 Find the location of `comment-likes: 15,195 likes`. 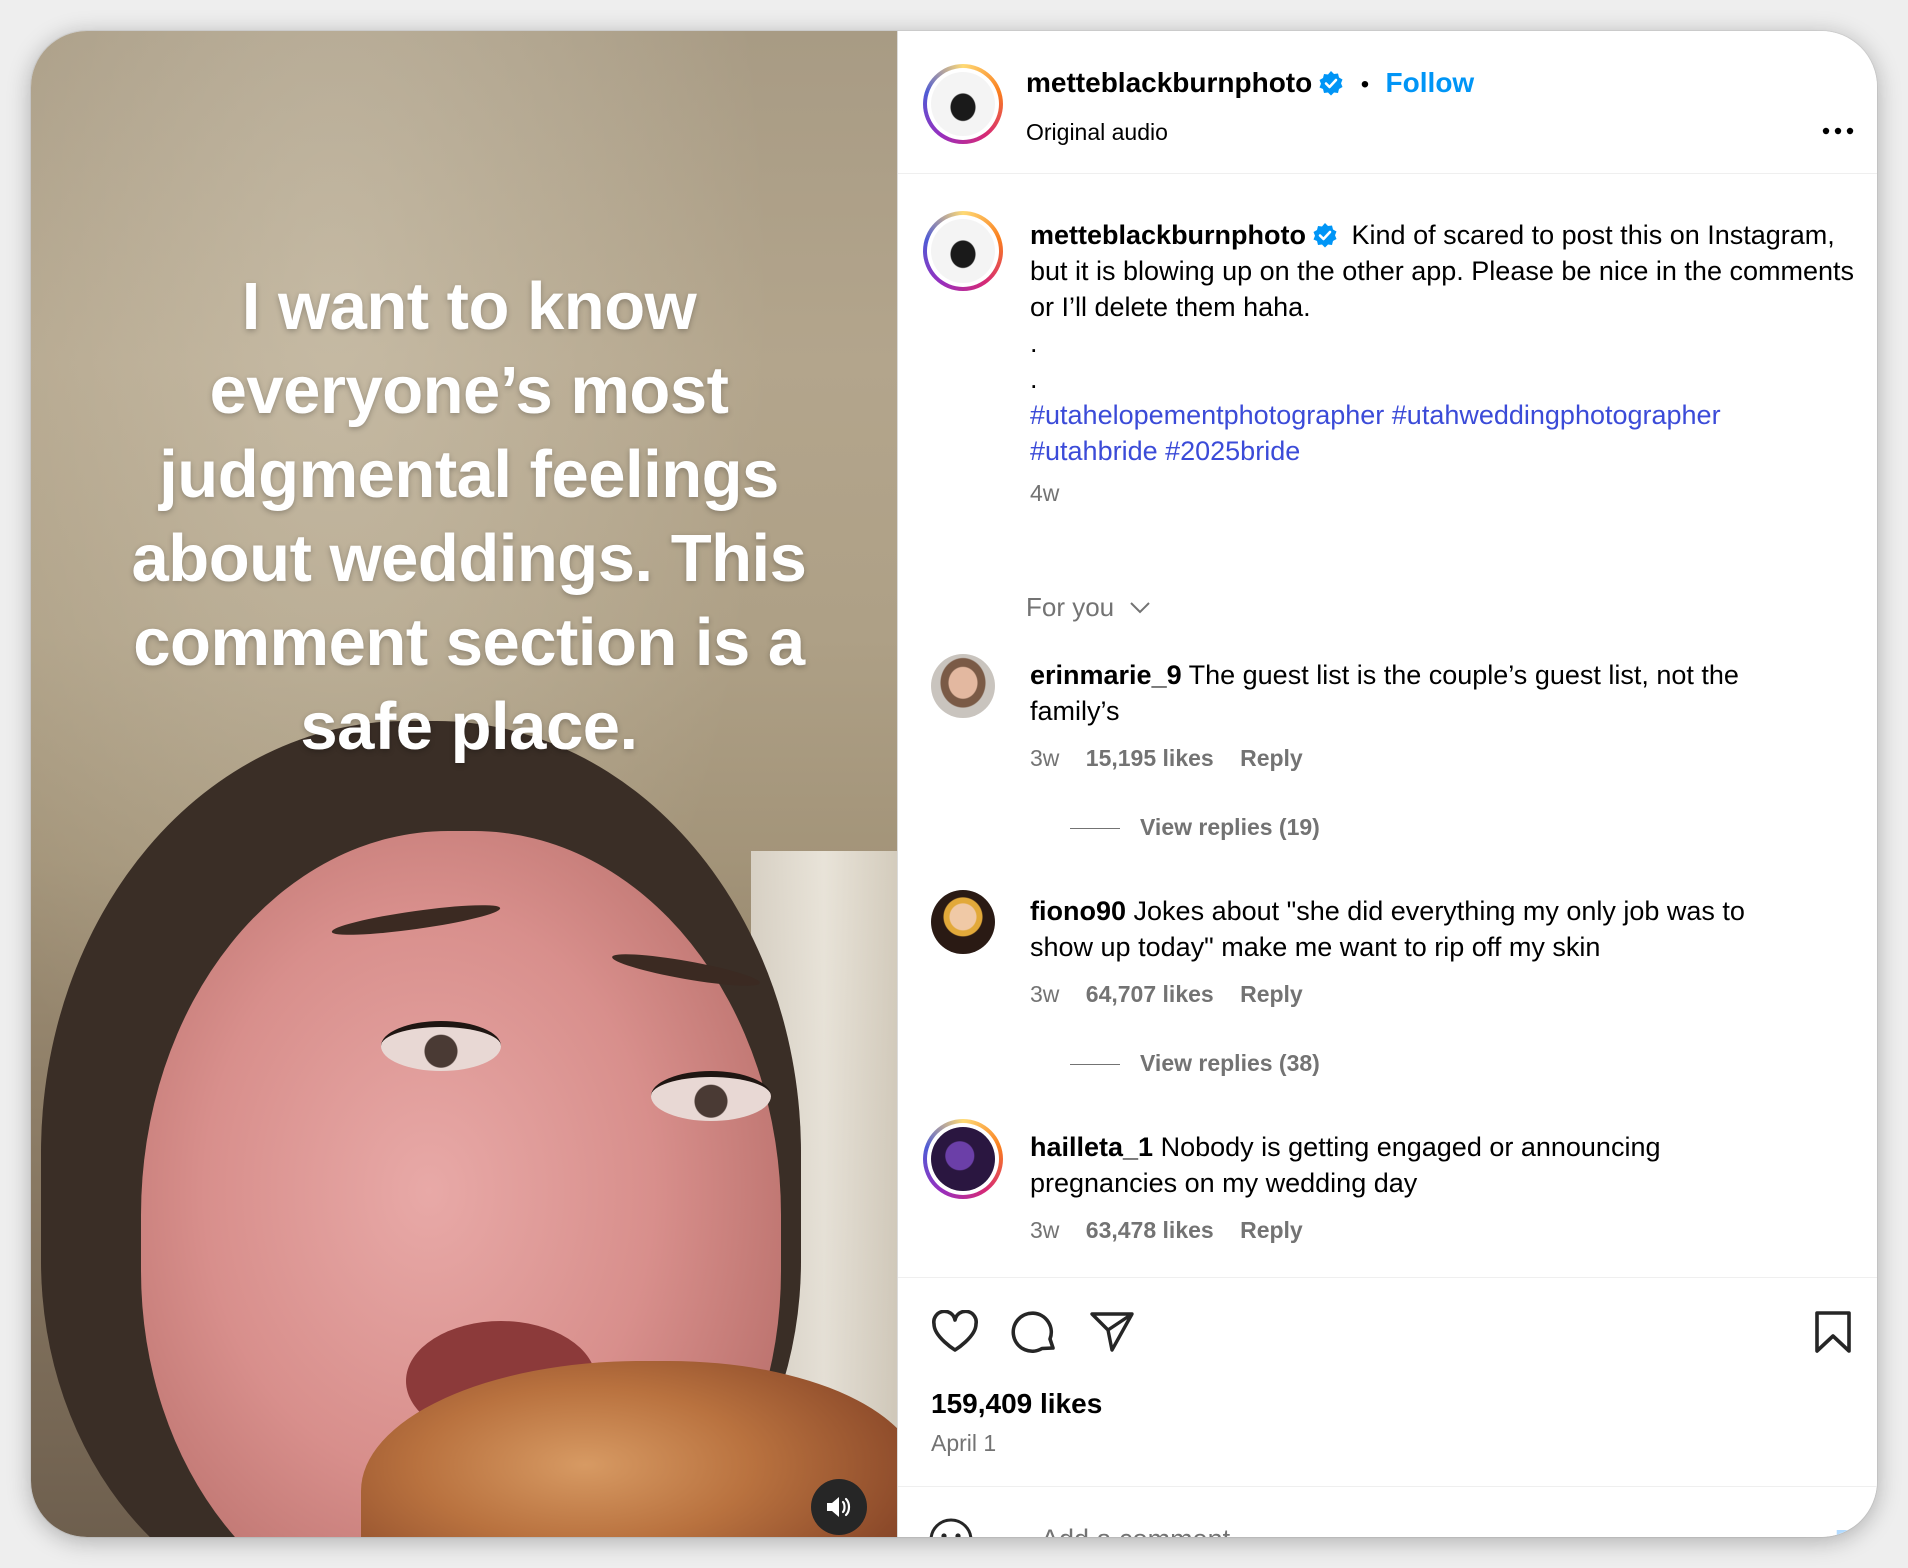

comment-likes: 15,195 likes is located at coordinates (1150, 758).